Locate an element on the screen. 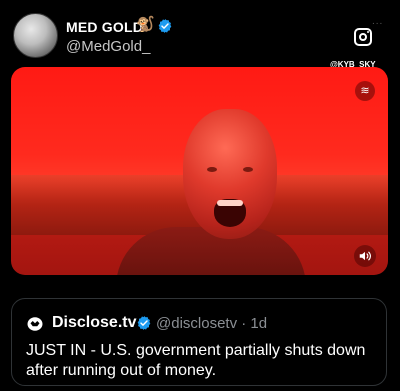 Image resolution: width=400 pixels, height=391 pixels. author-name: MED GOLD is located at coordinates (104, 27).